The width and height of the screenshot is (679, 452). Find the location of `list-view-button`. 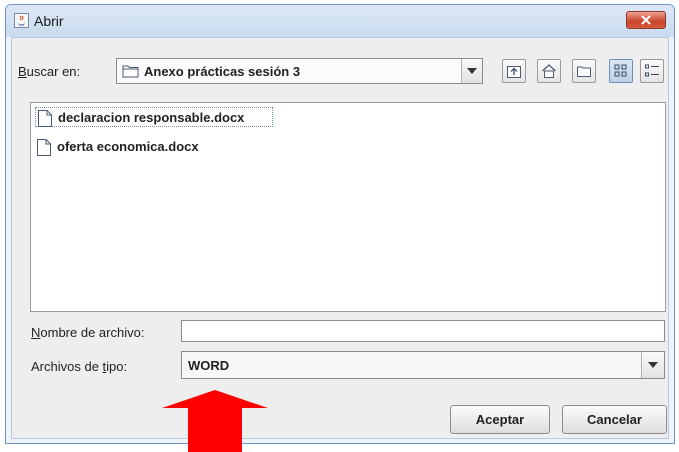

list-view-button is located at coordinates (621, 71).